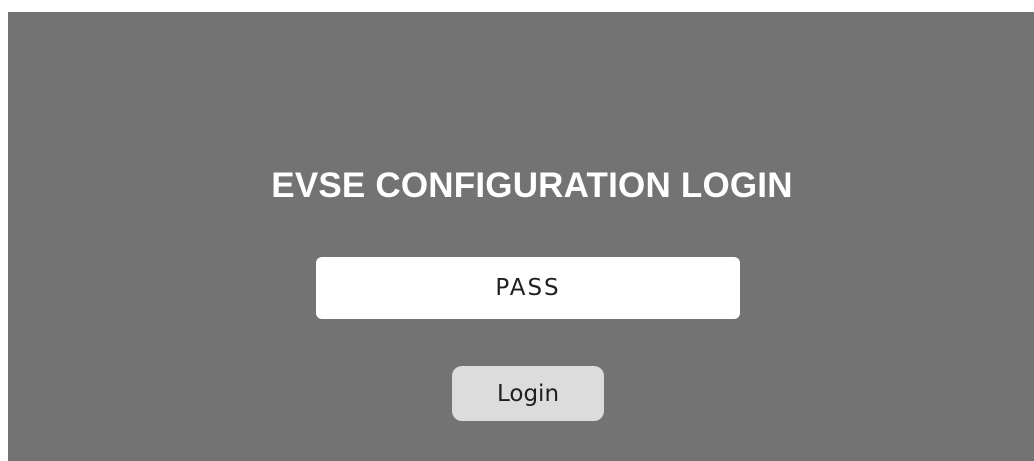 This screenshot has width=1034, height=461. I want to click on password-input, so click(528, 288).